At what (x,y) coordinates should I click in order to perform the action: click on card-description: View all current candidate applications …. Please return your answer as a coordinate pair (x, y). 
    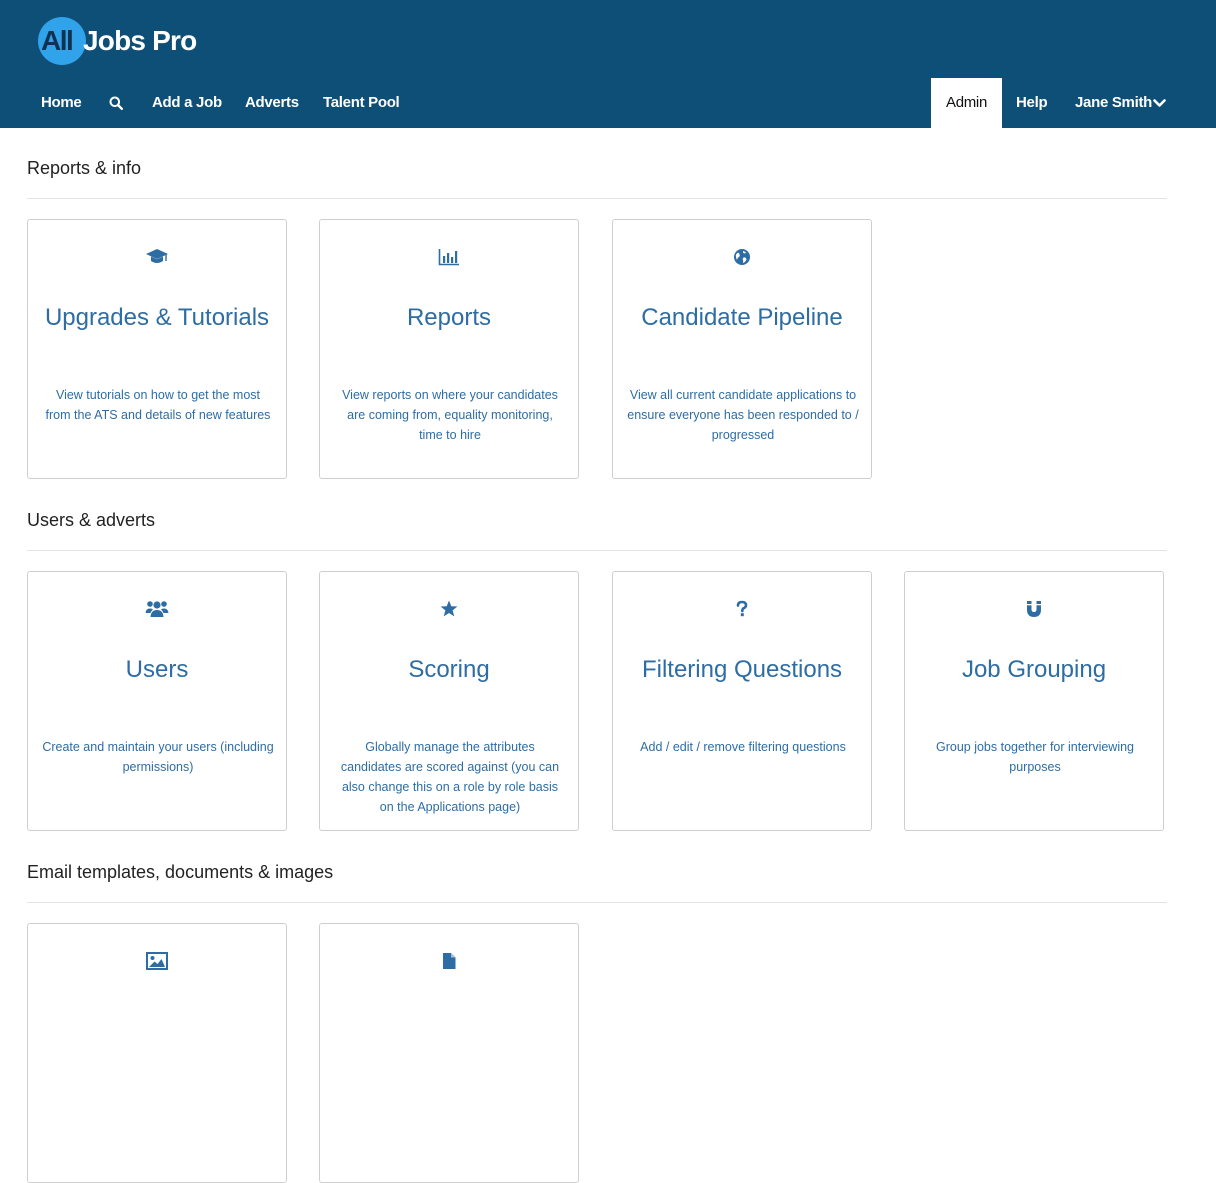
    Looking at the image, I should click on (743, 415).